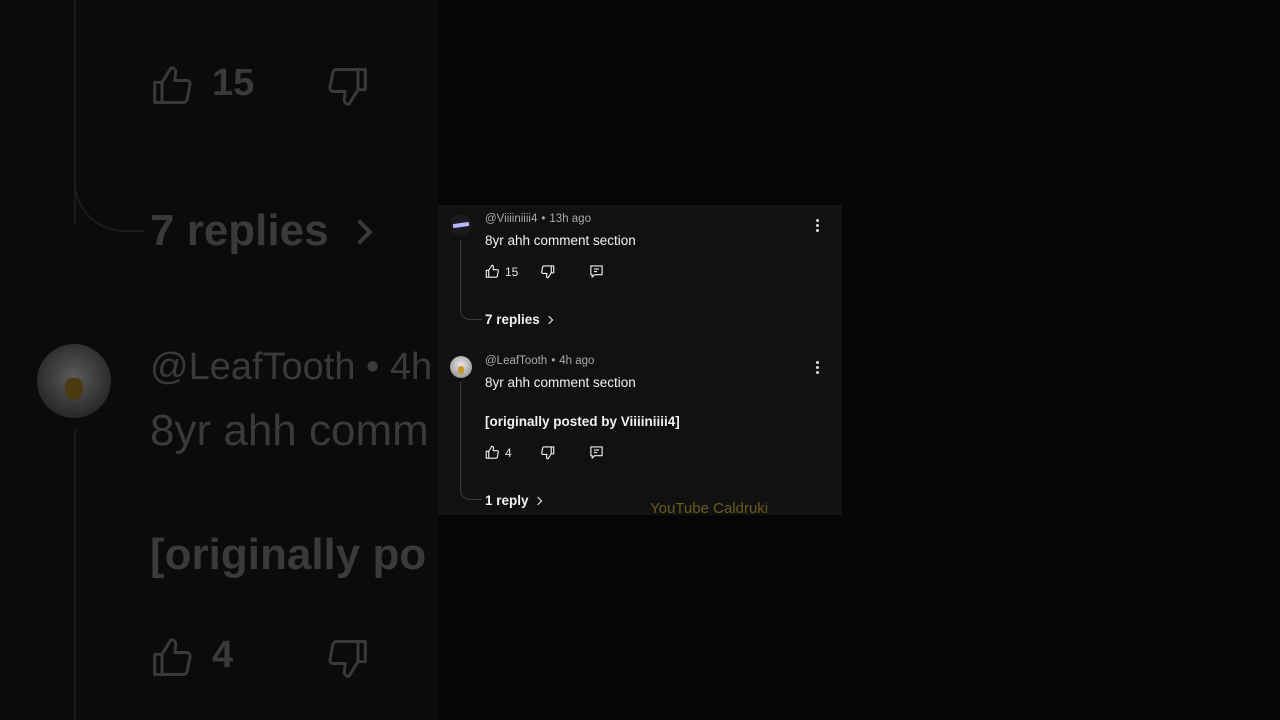  Describe the element at coordinates (512, 319) in the screenshot. I see `replies-label: 7 replies` at that location.